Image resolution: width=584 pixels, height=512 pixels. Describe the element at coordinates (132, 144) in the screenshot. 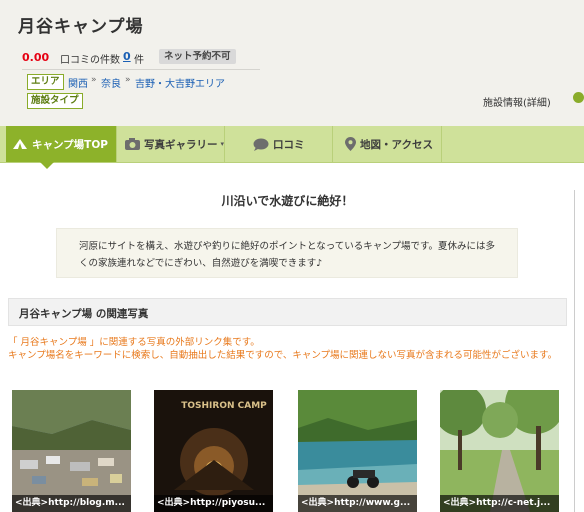

I see `camera-icon` at that location.